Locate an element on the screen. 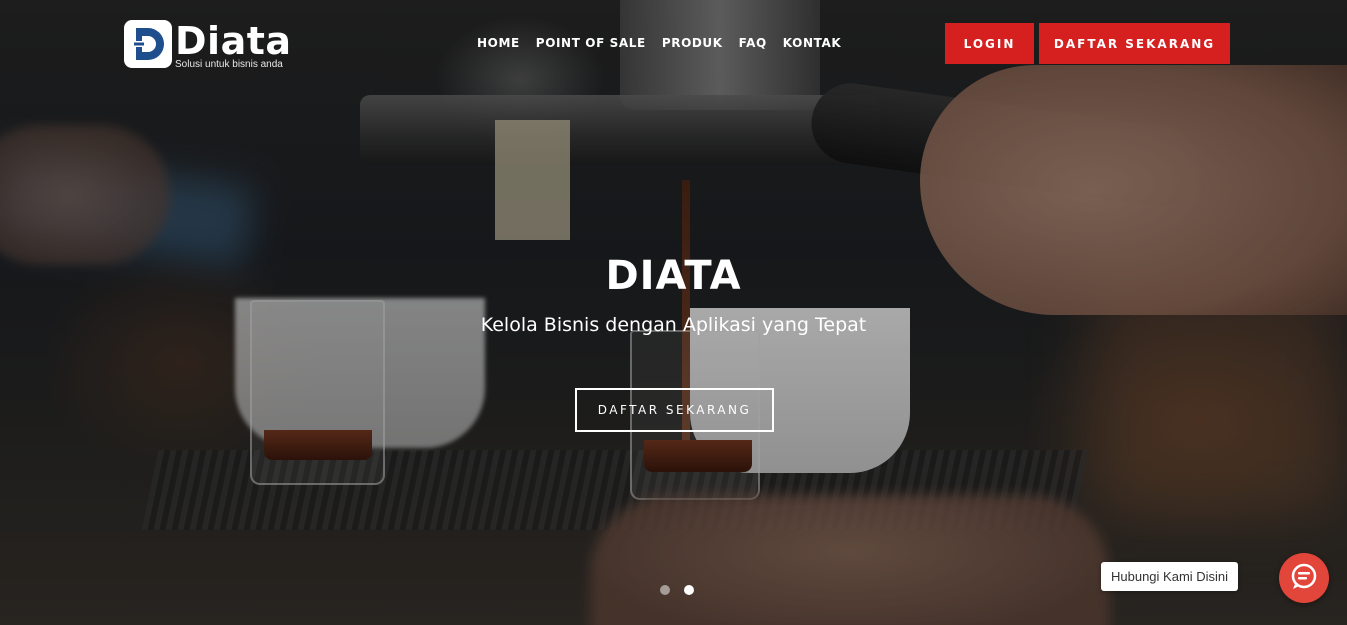 The height and width of the screenshot is (625, 1347). nav-item-faq: FAQ is located at coordinates (753, 43).